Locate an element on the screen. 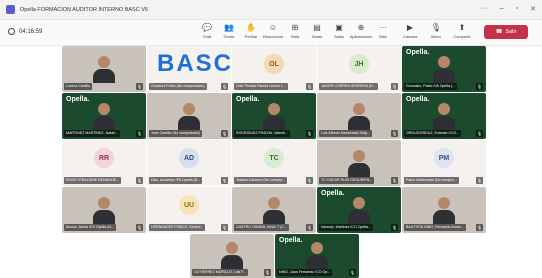 This screenshot has width=542, height=278. tool-label: Gente is located at coordinates (229, 36).